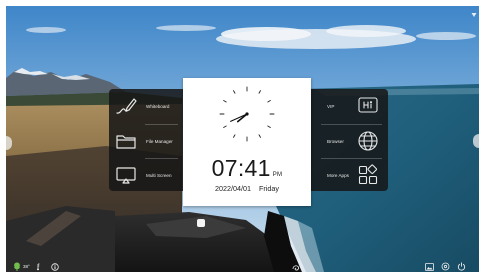  What do you see at coordinates (349, 106) in the screenshot?
I see `vip-app: VIP` at bounding box center [349, 106].